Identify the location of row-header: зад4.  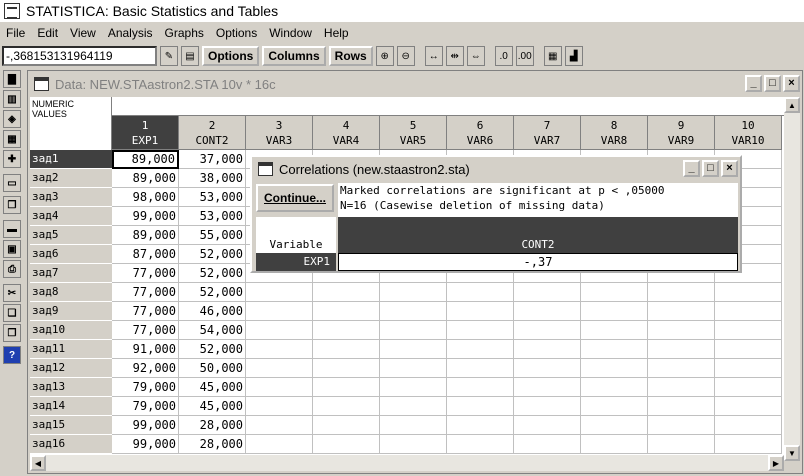
(71, 216).